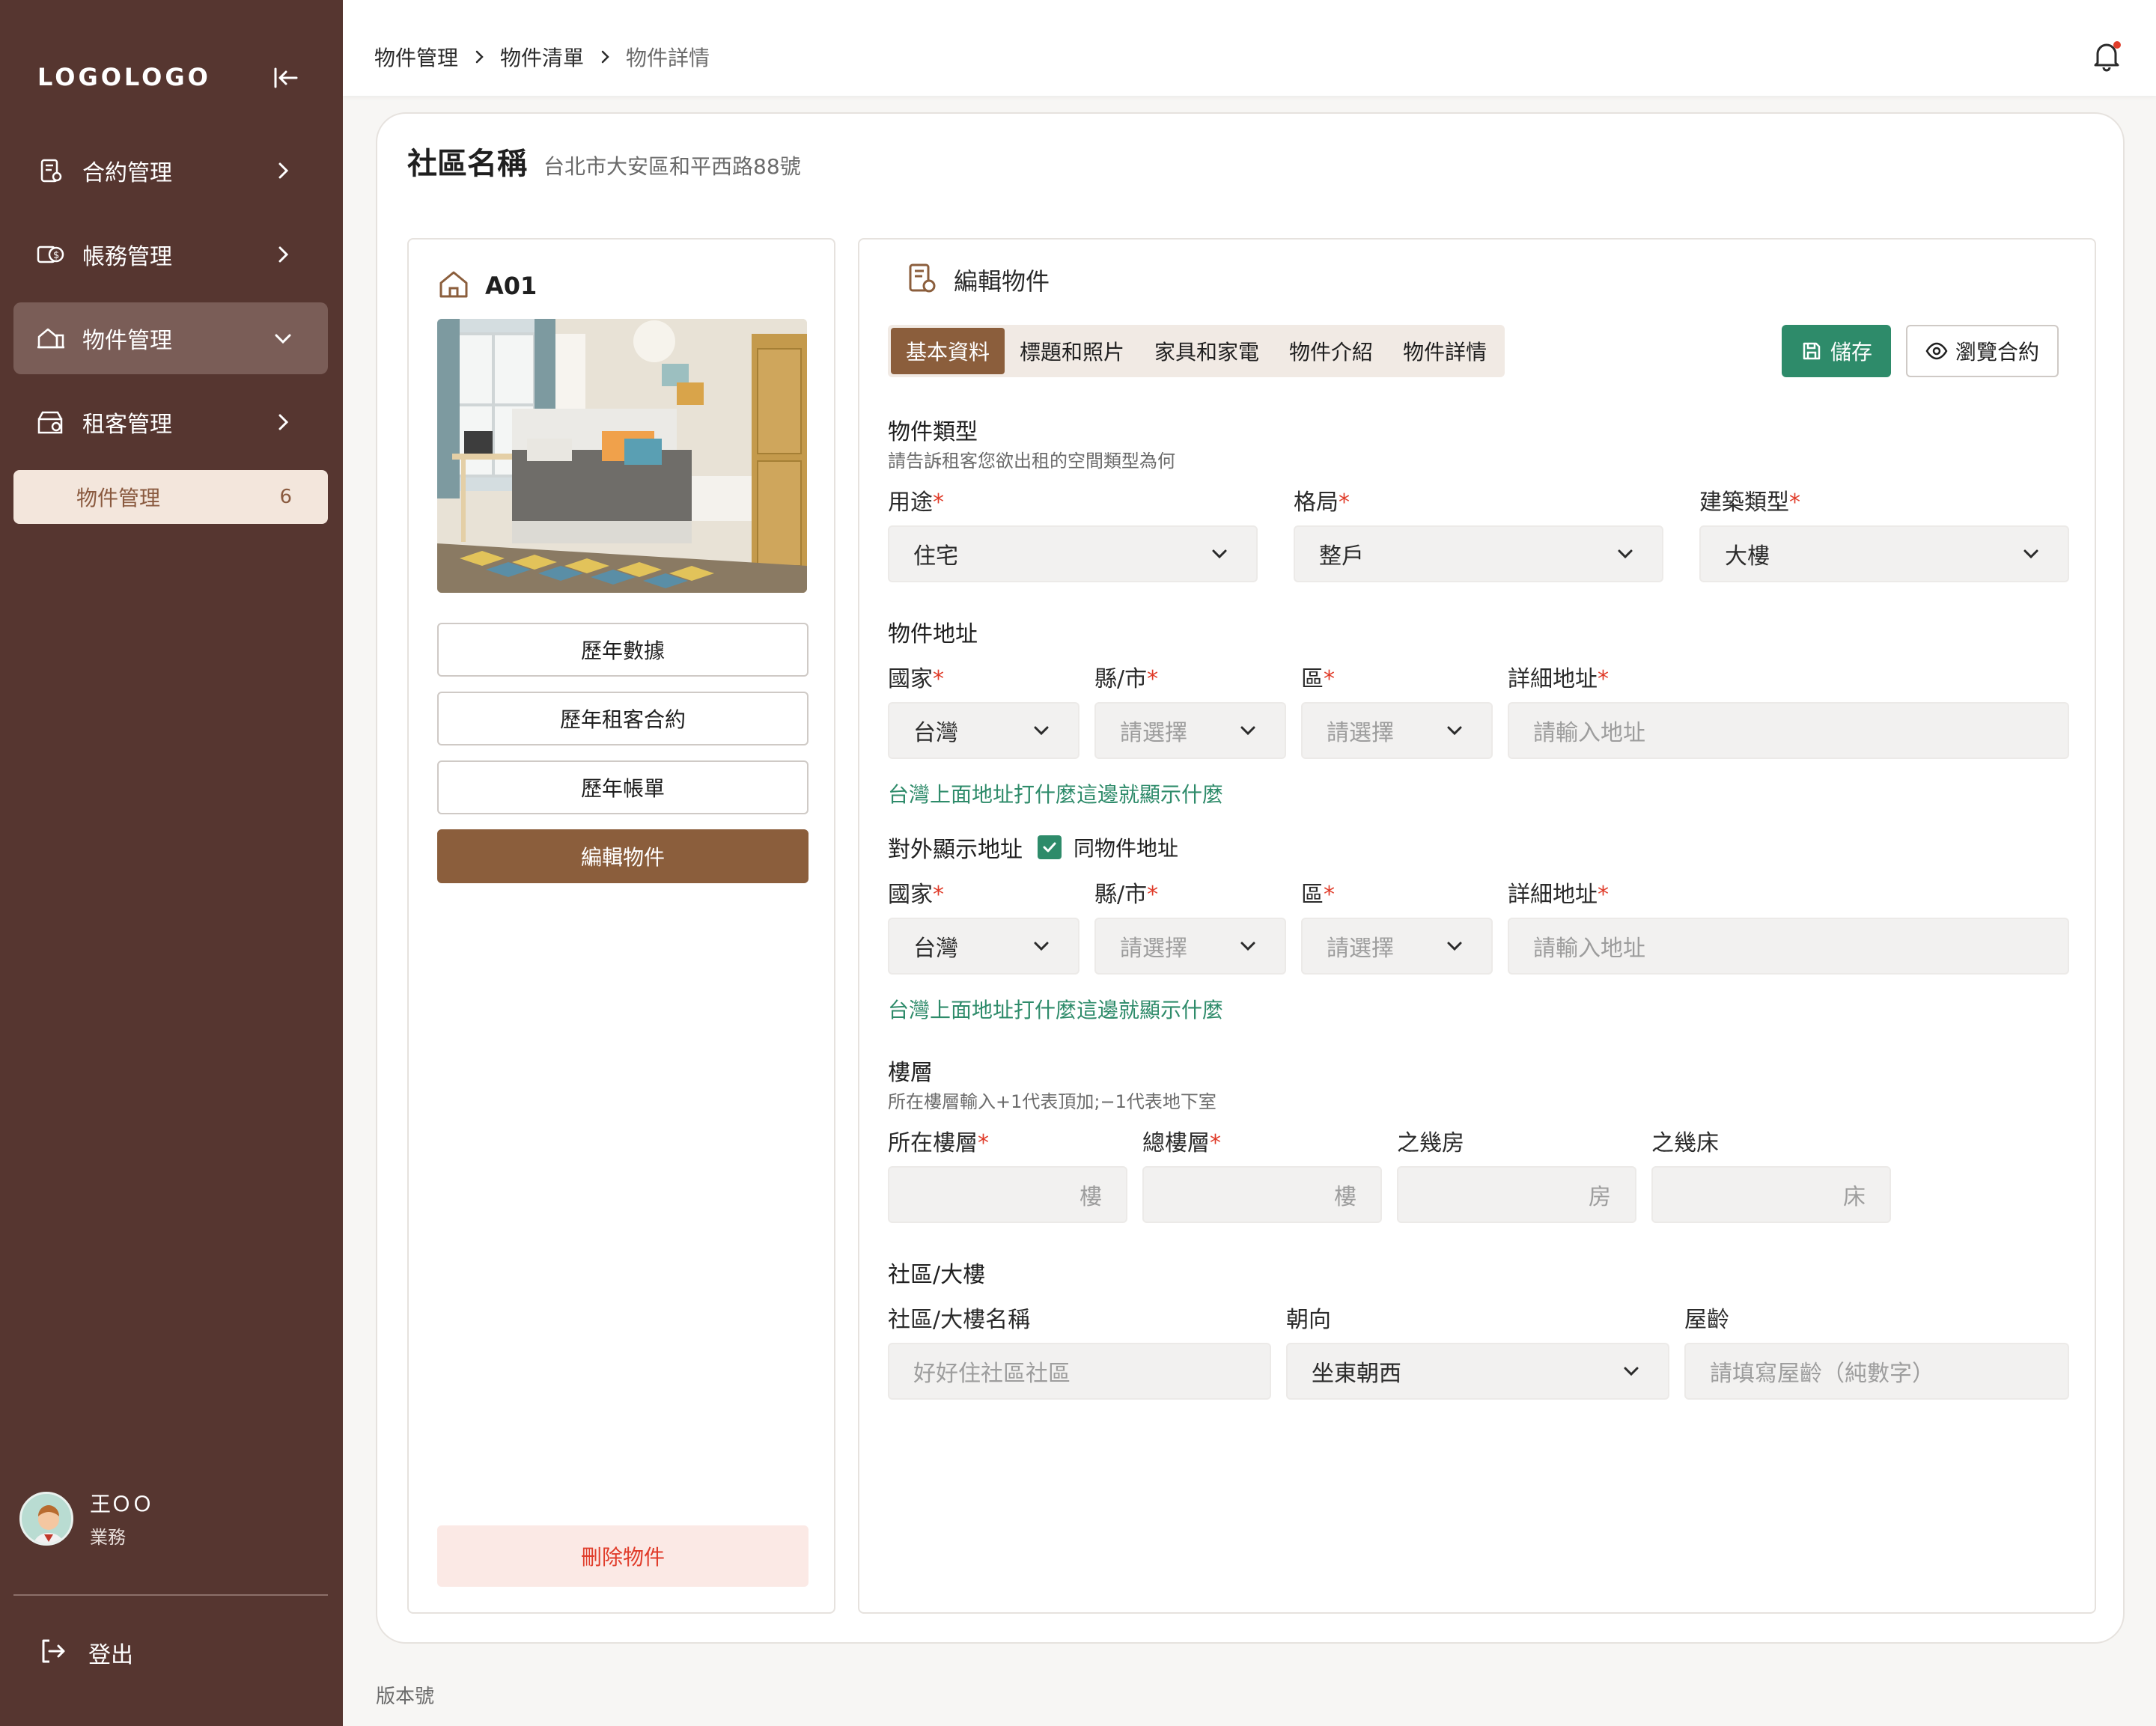 This screenshot has width=2156, height=1726. I want to click on sidebar-item-tenants: 租客管理, so click(170, 422).